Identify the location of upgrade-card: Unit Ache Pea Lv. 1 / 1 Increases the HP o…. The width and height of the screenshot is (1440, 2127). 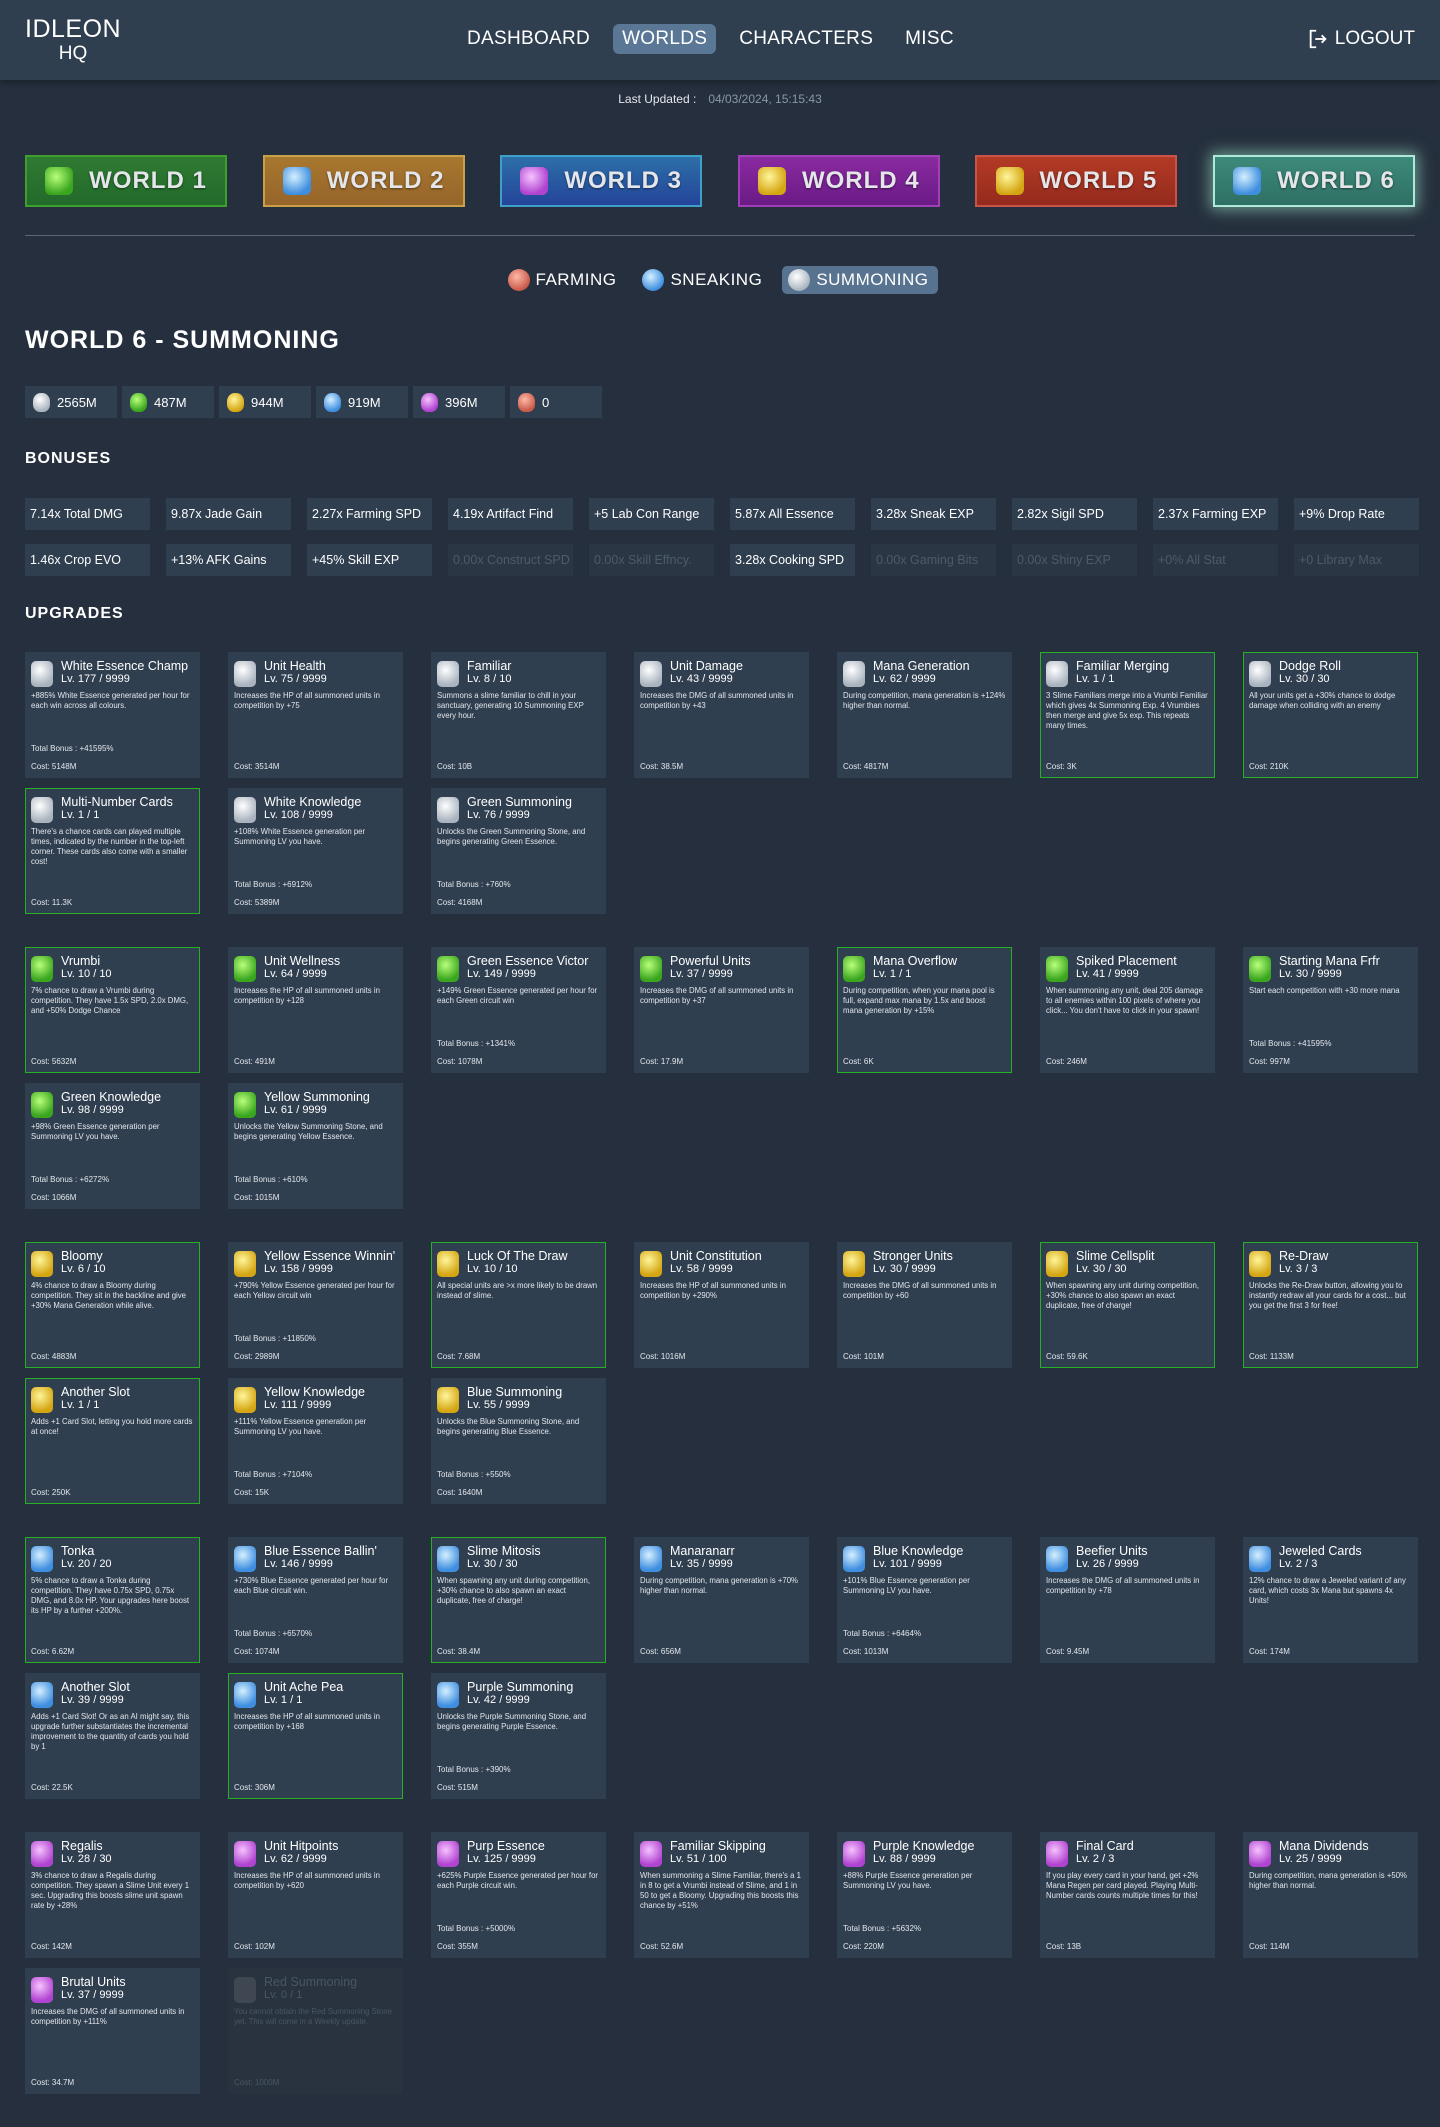
(315, 1736).